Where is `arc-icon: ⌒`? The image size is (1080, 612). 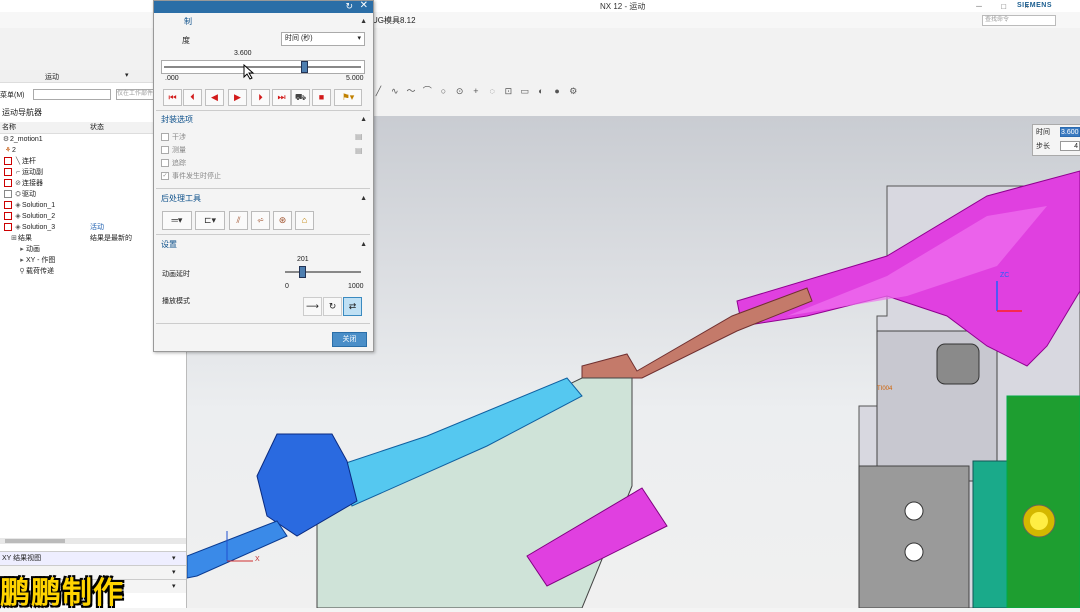
arc-icon: ⌒ is located at coordinates (427, 91).